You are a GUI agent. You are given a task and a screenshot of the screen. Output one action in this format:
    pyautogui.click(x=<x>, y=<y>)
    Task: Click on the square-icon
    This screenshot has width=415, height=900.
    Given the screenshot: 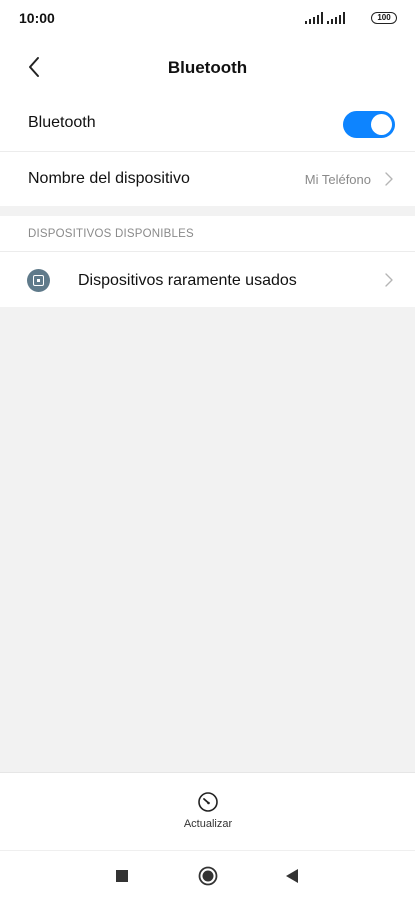 What is the action you would take?
    pyautogui.click(x=122, y=876)
    